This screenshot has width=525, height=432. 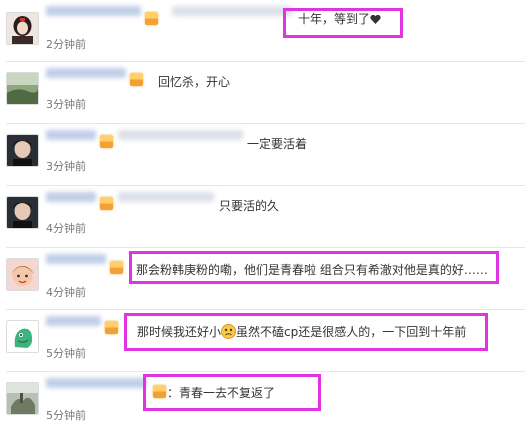 What do you see at coordinates (262, 217) in the screenshot?
I see `comment-row: 只要活的久 4分钟前` at bounding box center [262, 217].